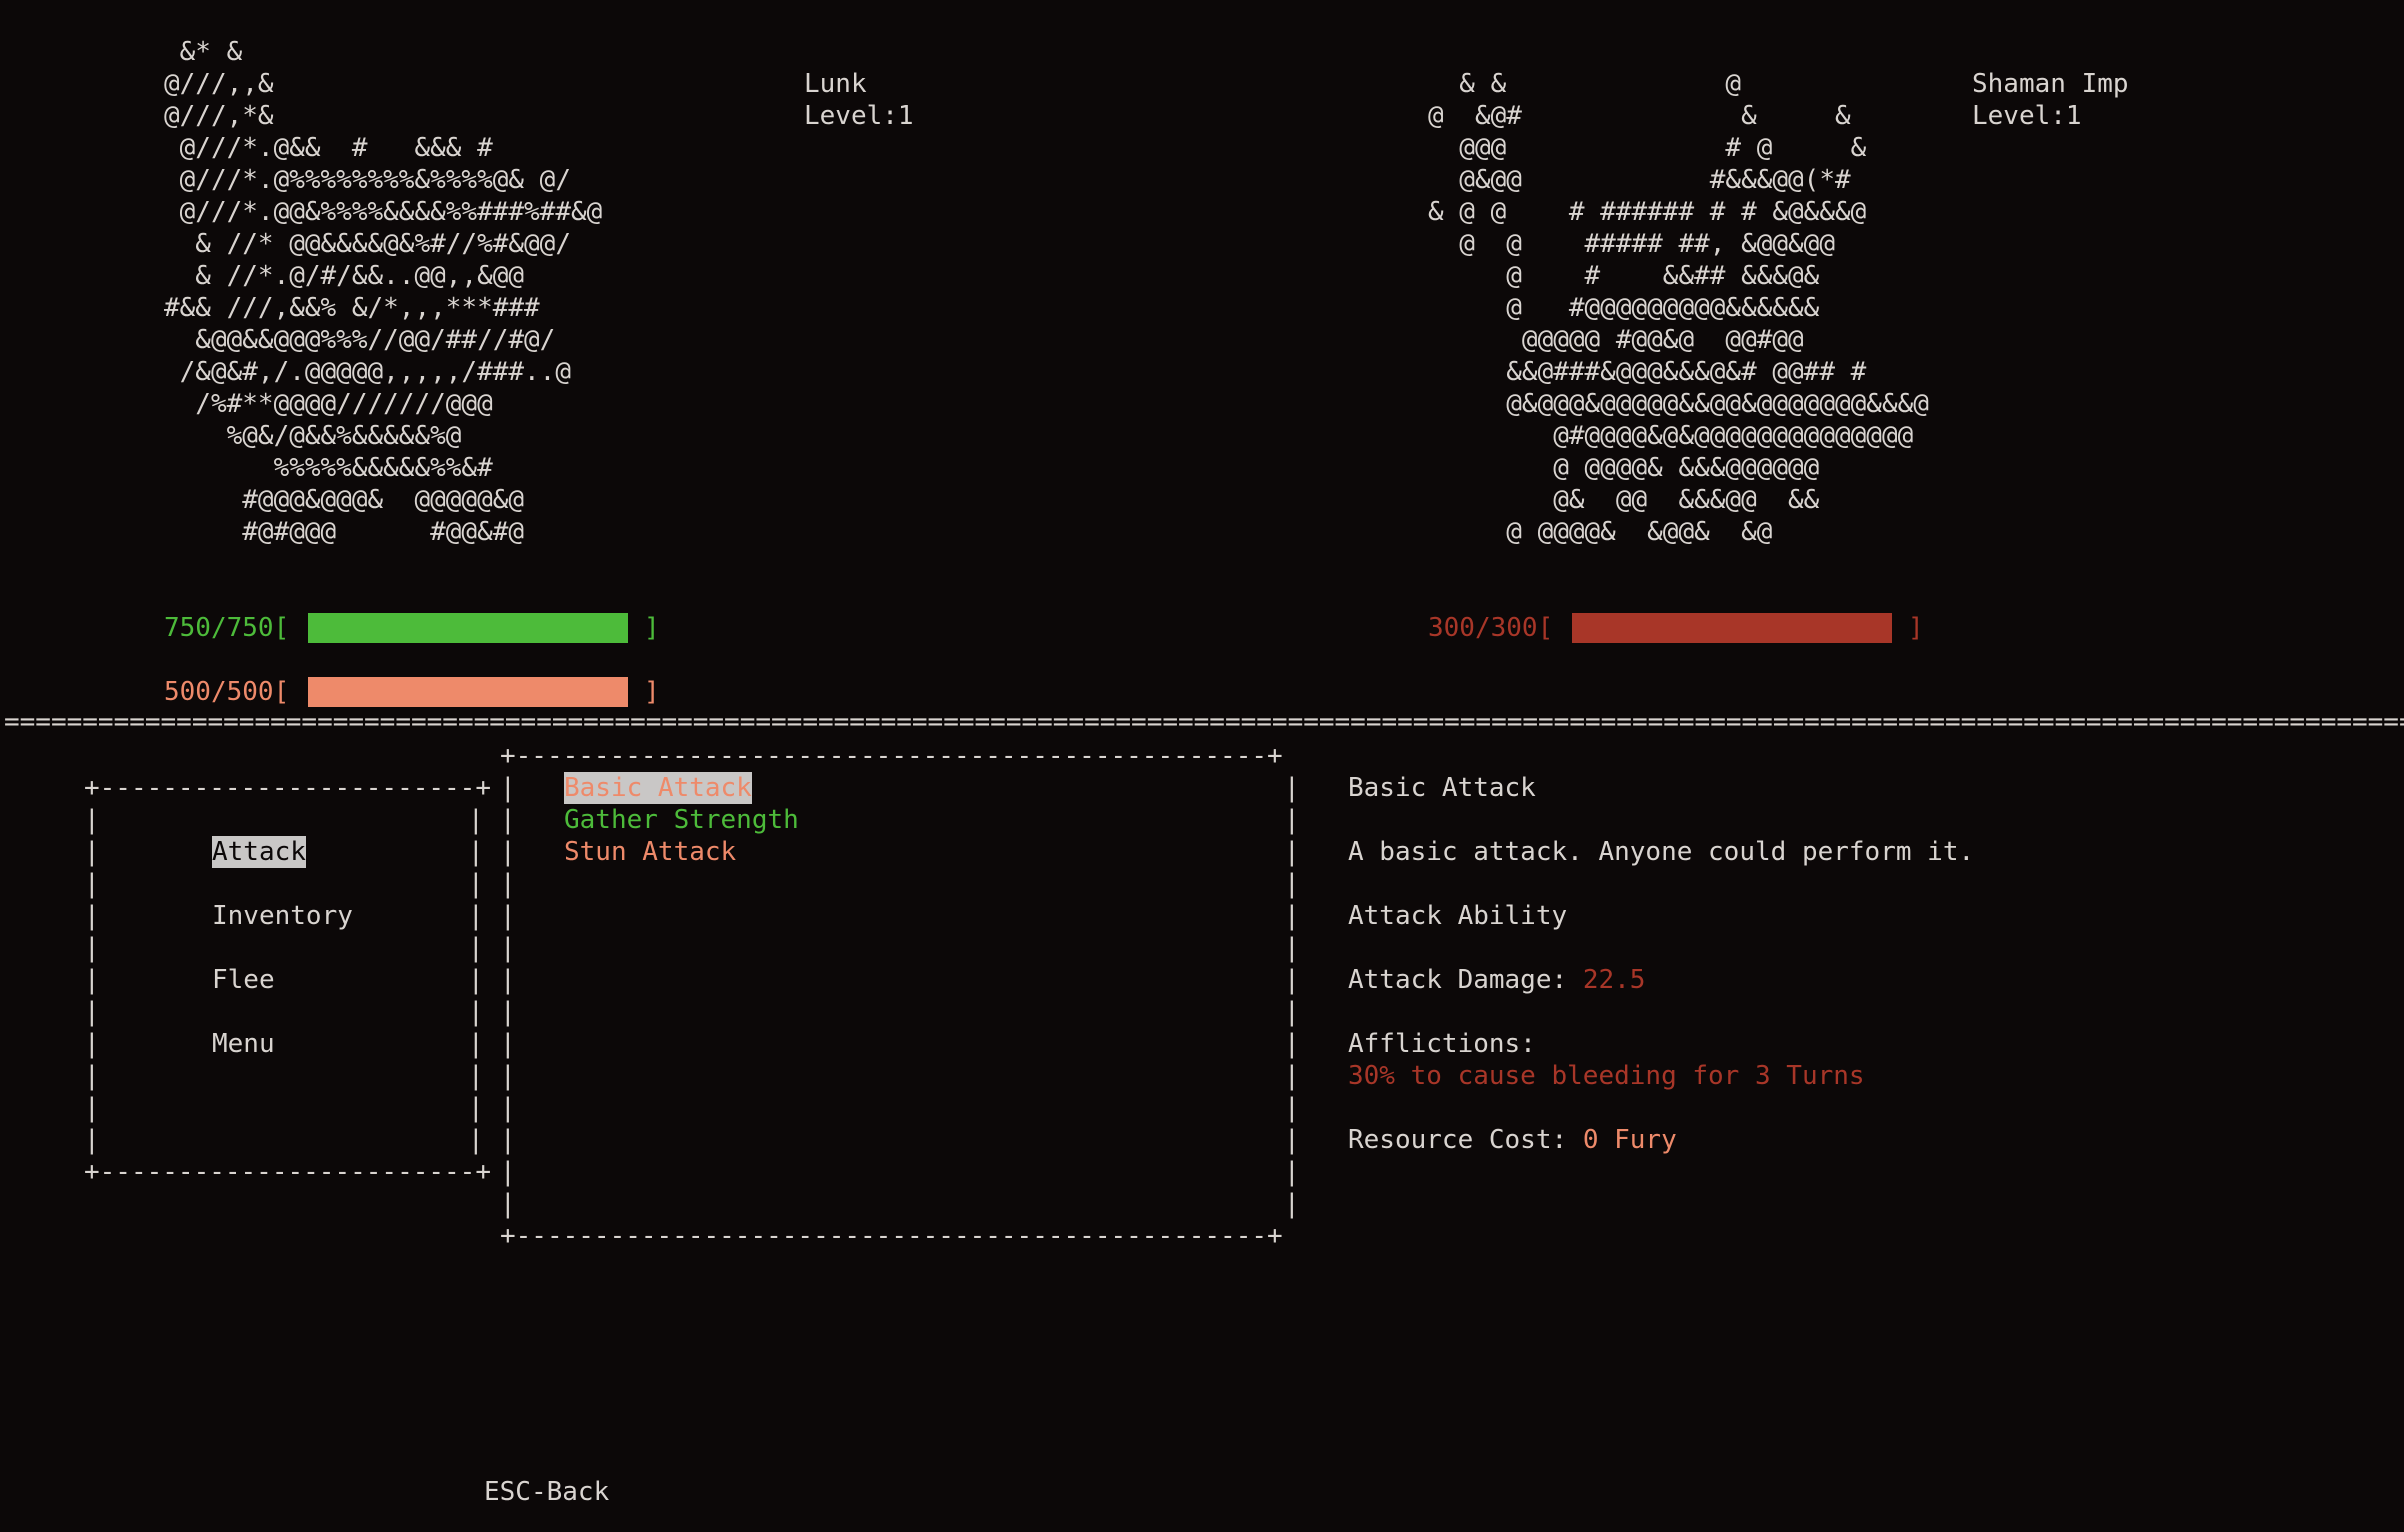 This screenshot has height=1532, width=2404. What do you see at coordinates (859, 116) in the screenshot?
I see `player-level: Level:1` at bounding box center [859, 116].